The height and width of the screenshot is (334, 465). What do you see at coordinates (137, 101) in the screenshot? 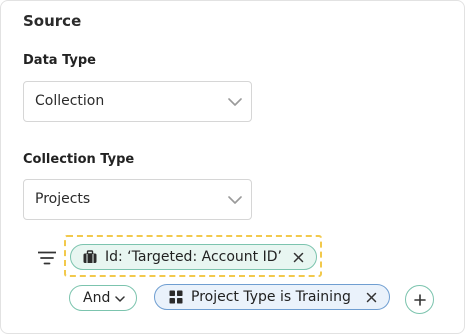
I see `data-type-select: Collection` at bounding box center [137, 101].